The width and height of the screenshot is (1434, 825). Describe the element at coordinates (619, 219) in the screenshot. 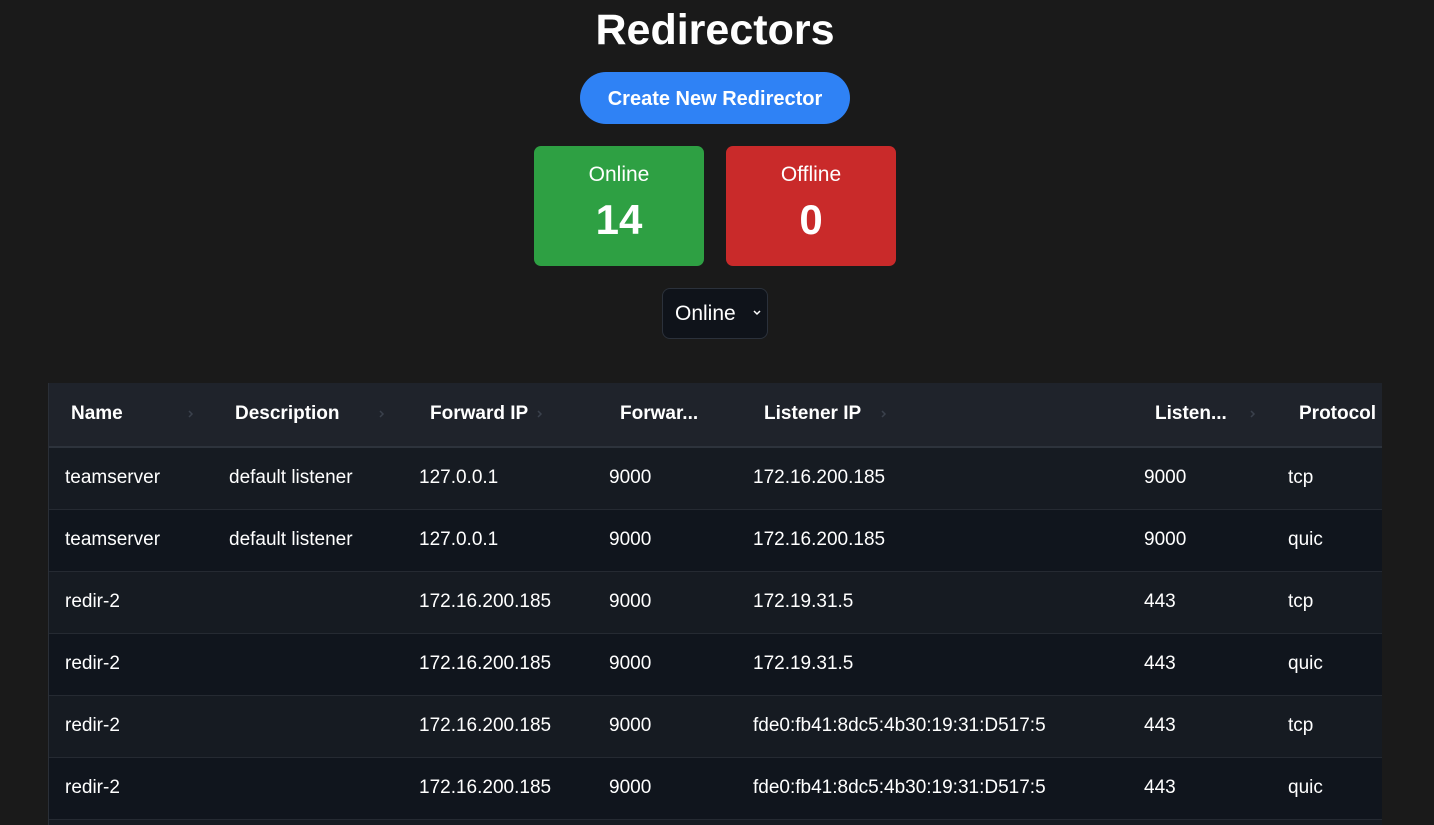

I see `online-stat-count: 14` at that location.